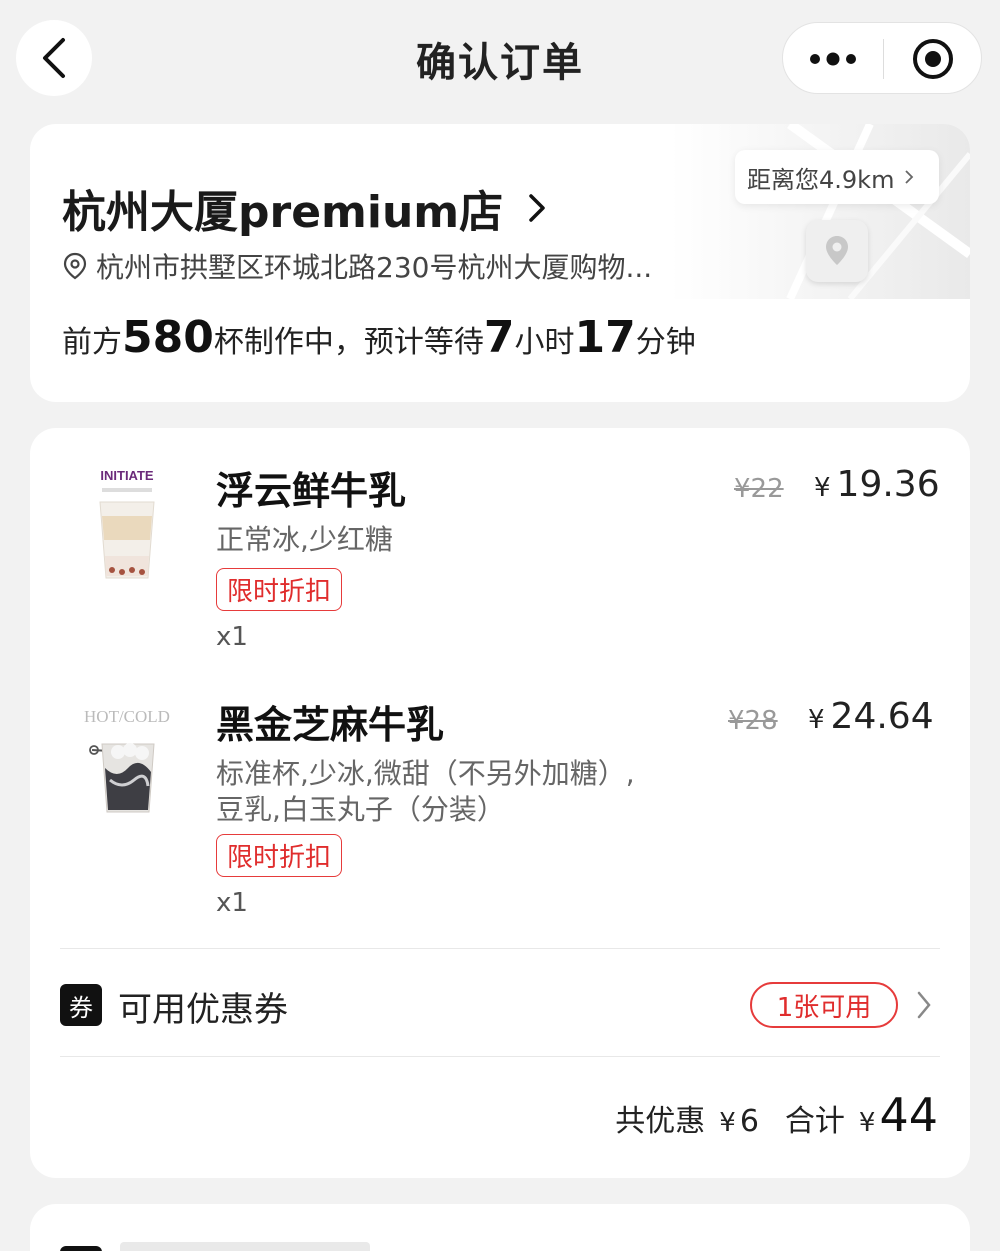 The height and width of the screenshot is (1251, 1000). Describe the element at coordinates (776, 1115) in the screenshot. I see `order-totals: 共优惠 ¥ 6 合计 ¥ 44` at that location.